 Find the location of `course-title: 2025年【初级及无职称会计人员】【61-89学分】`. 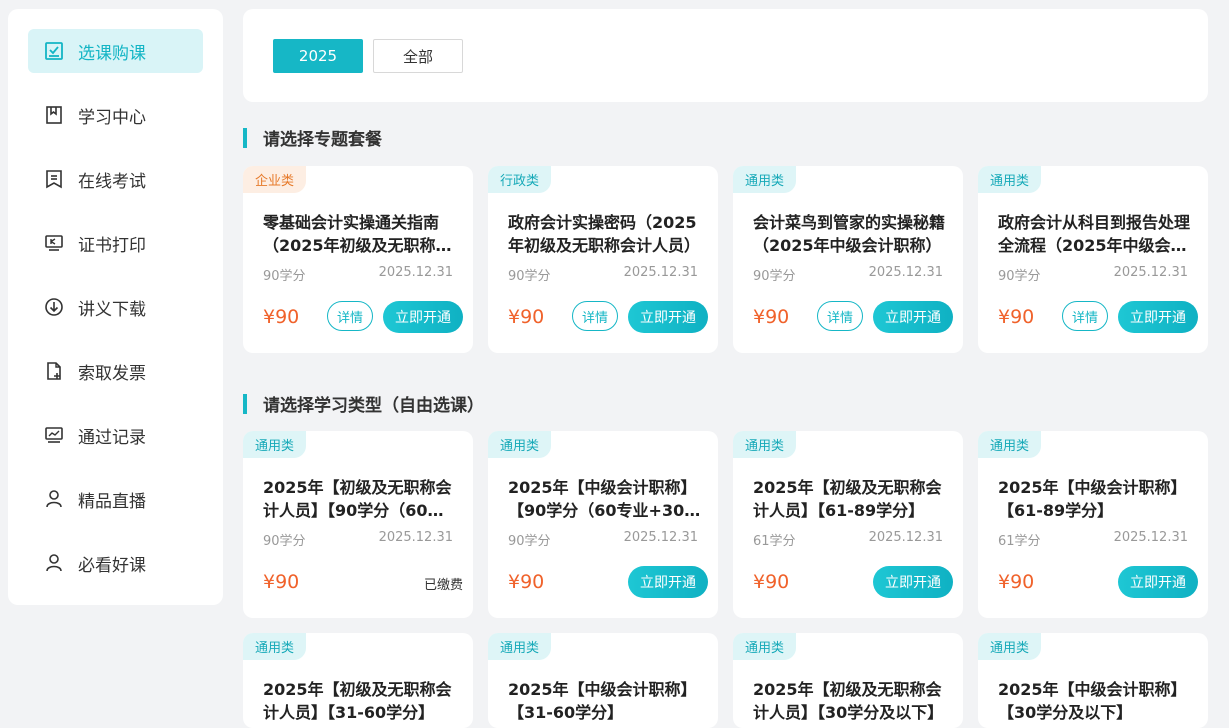

course-title: 2025年【初级及无职称会计人员】【61-89学分】 is located at coordinates (850, 499).